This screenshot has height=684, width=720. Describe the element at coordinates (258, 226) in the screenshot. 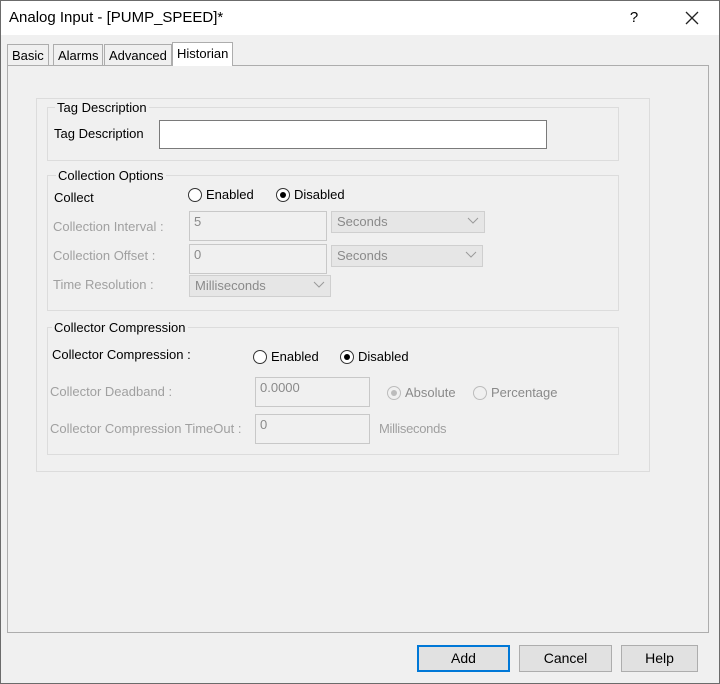

I see `collection-interval-input: 5` at that location.